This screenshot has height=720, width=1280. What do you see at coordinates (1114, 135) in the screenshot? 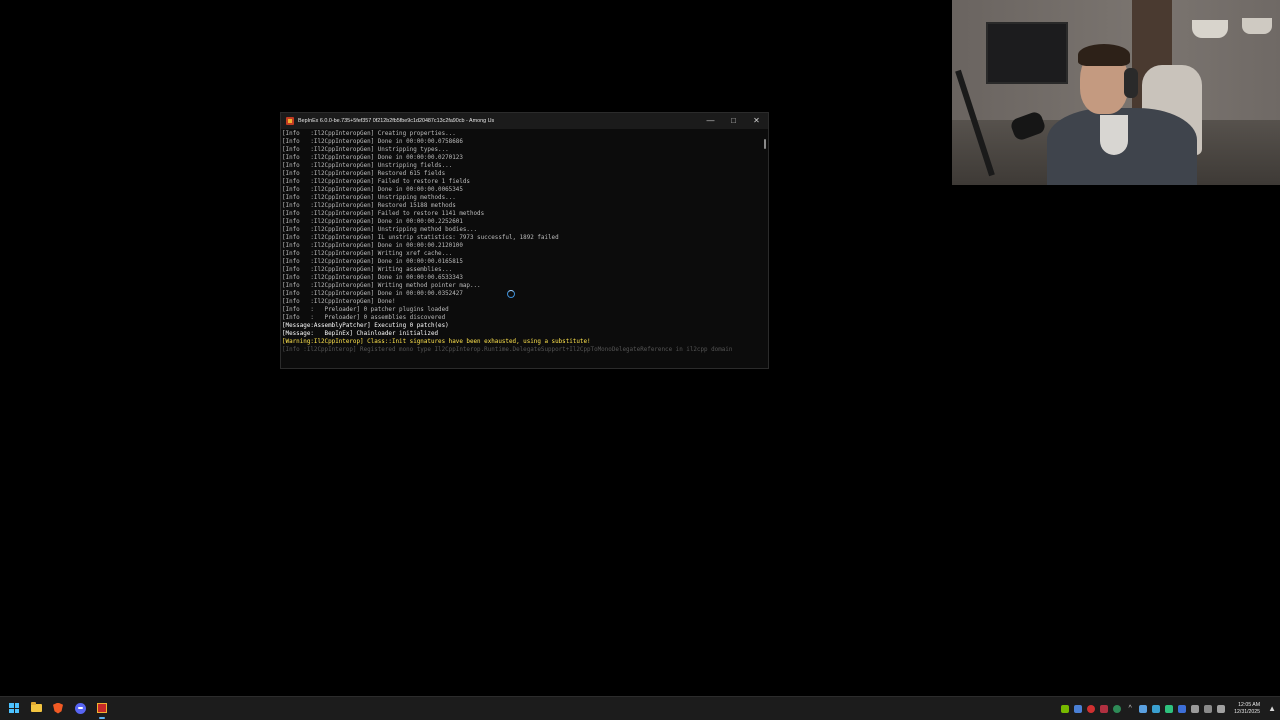
I see `webcam-person-shirt` at bounding box center [1114, 135].